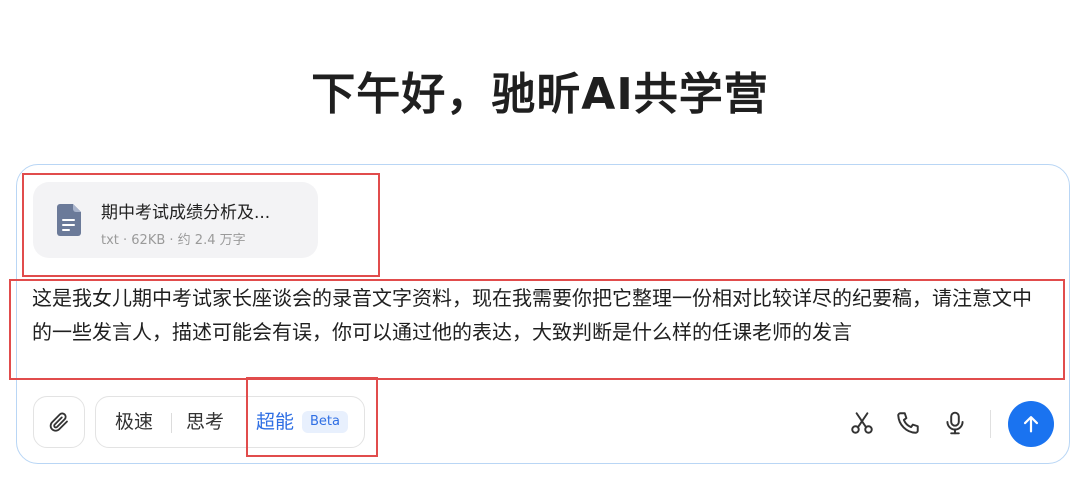 This screenshot has width=1080, height=496. I want to click on tools-divider, so click(990, 424).